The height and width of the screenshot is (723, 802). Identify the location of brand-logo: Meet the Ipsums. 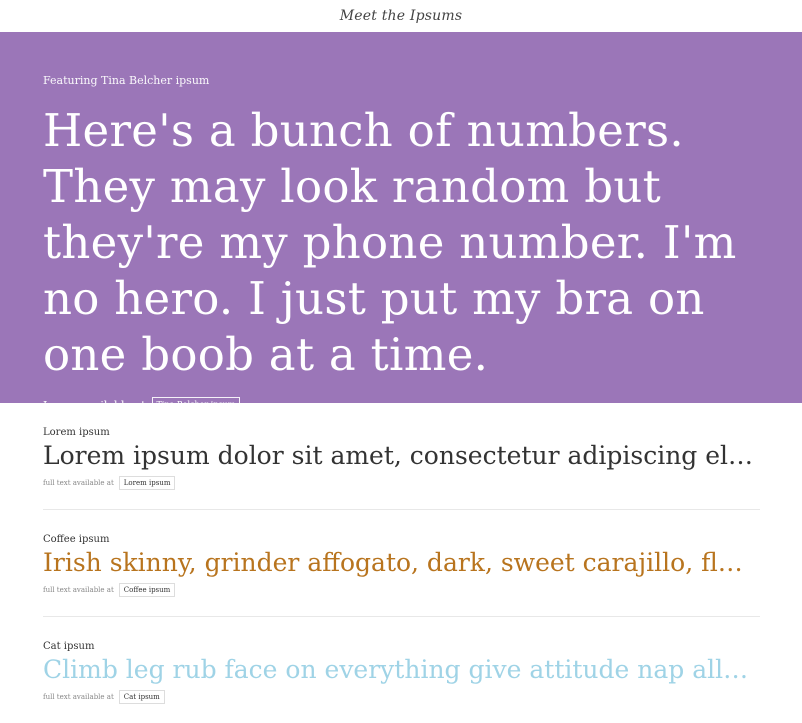
(401, 16).